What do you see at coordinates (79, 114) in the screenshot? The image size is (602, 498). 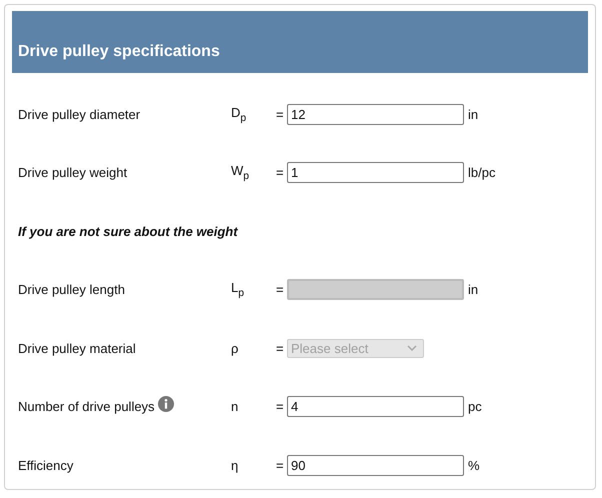 I see `field-label: Drive pulley diameter` at bounding box center [79, 114].